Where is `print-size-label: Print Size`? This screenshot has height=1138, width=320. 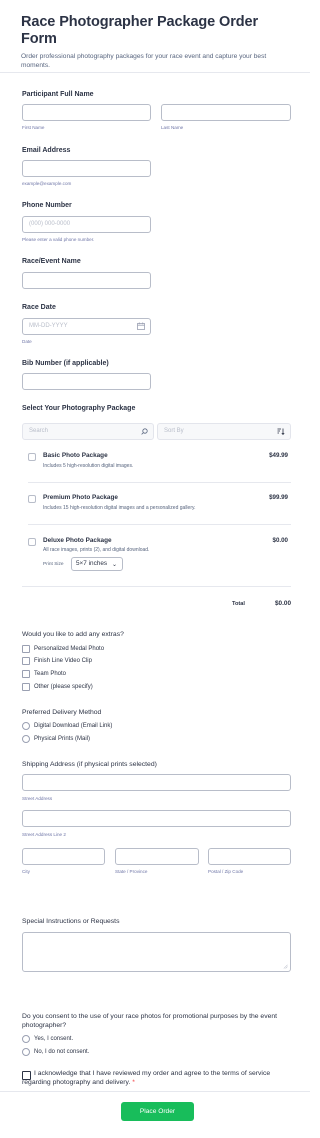
print-size-label: Print Size is located at coordinates (53, 564).